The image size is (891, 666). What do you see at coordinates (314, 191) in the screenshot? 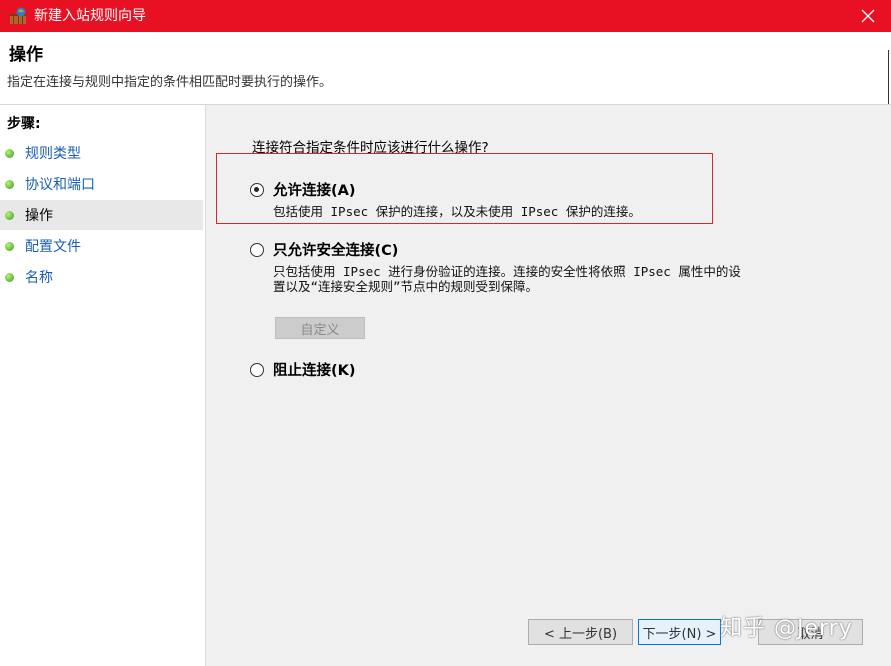
I see `radio-label: 允许连接(A)` at bounding box center [314, 191].